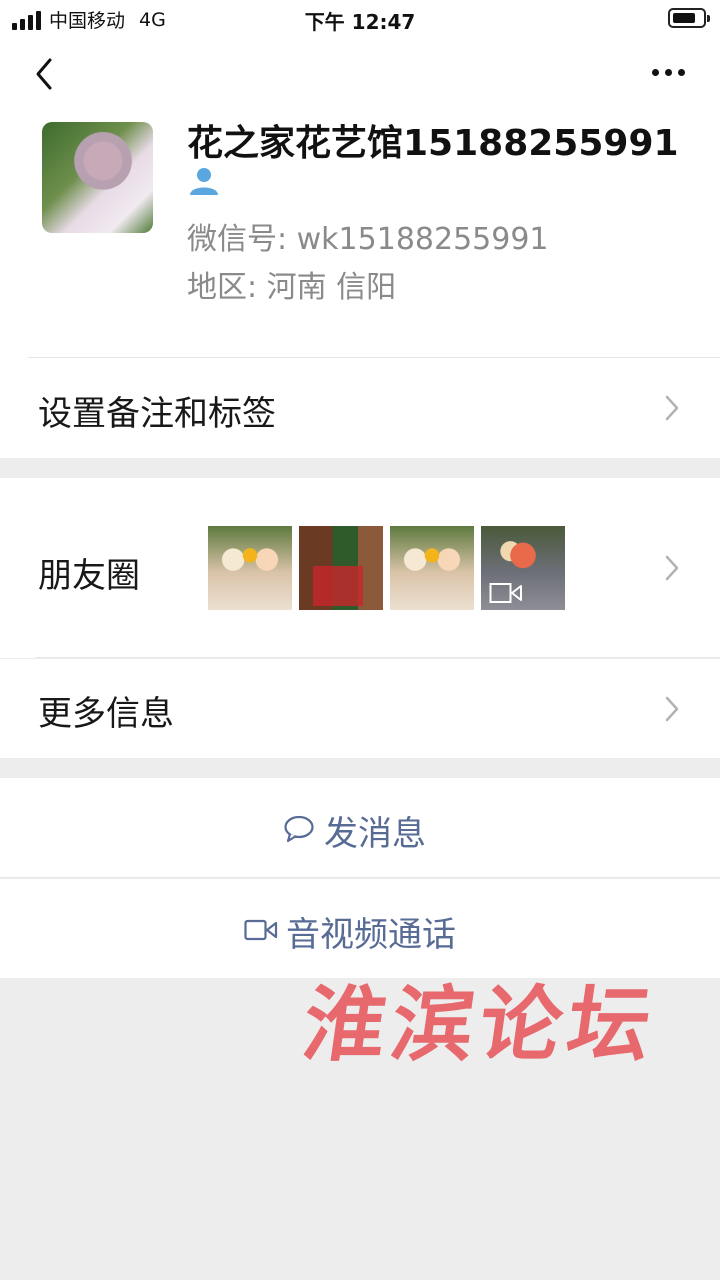  I want to click on avatar, so click(97, 177).